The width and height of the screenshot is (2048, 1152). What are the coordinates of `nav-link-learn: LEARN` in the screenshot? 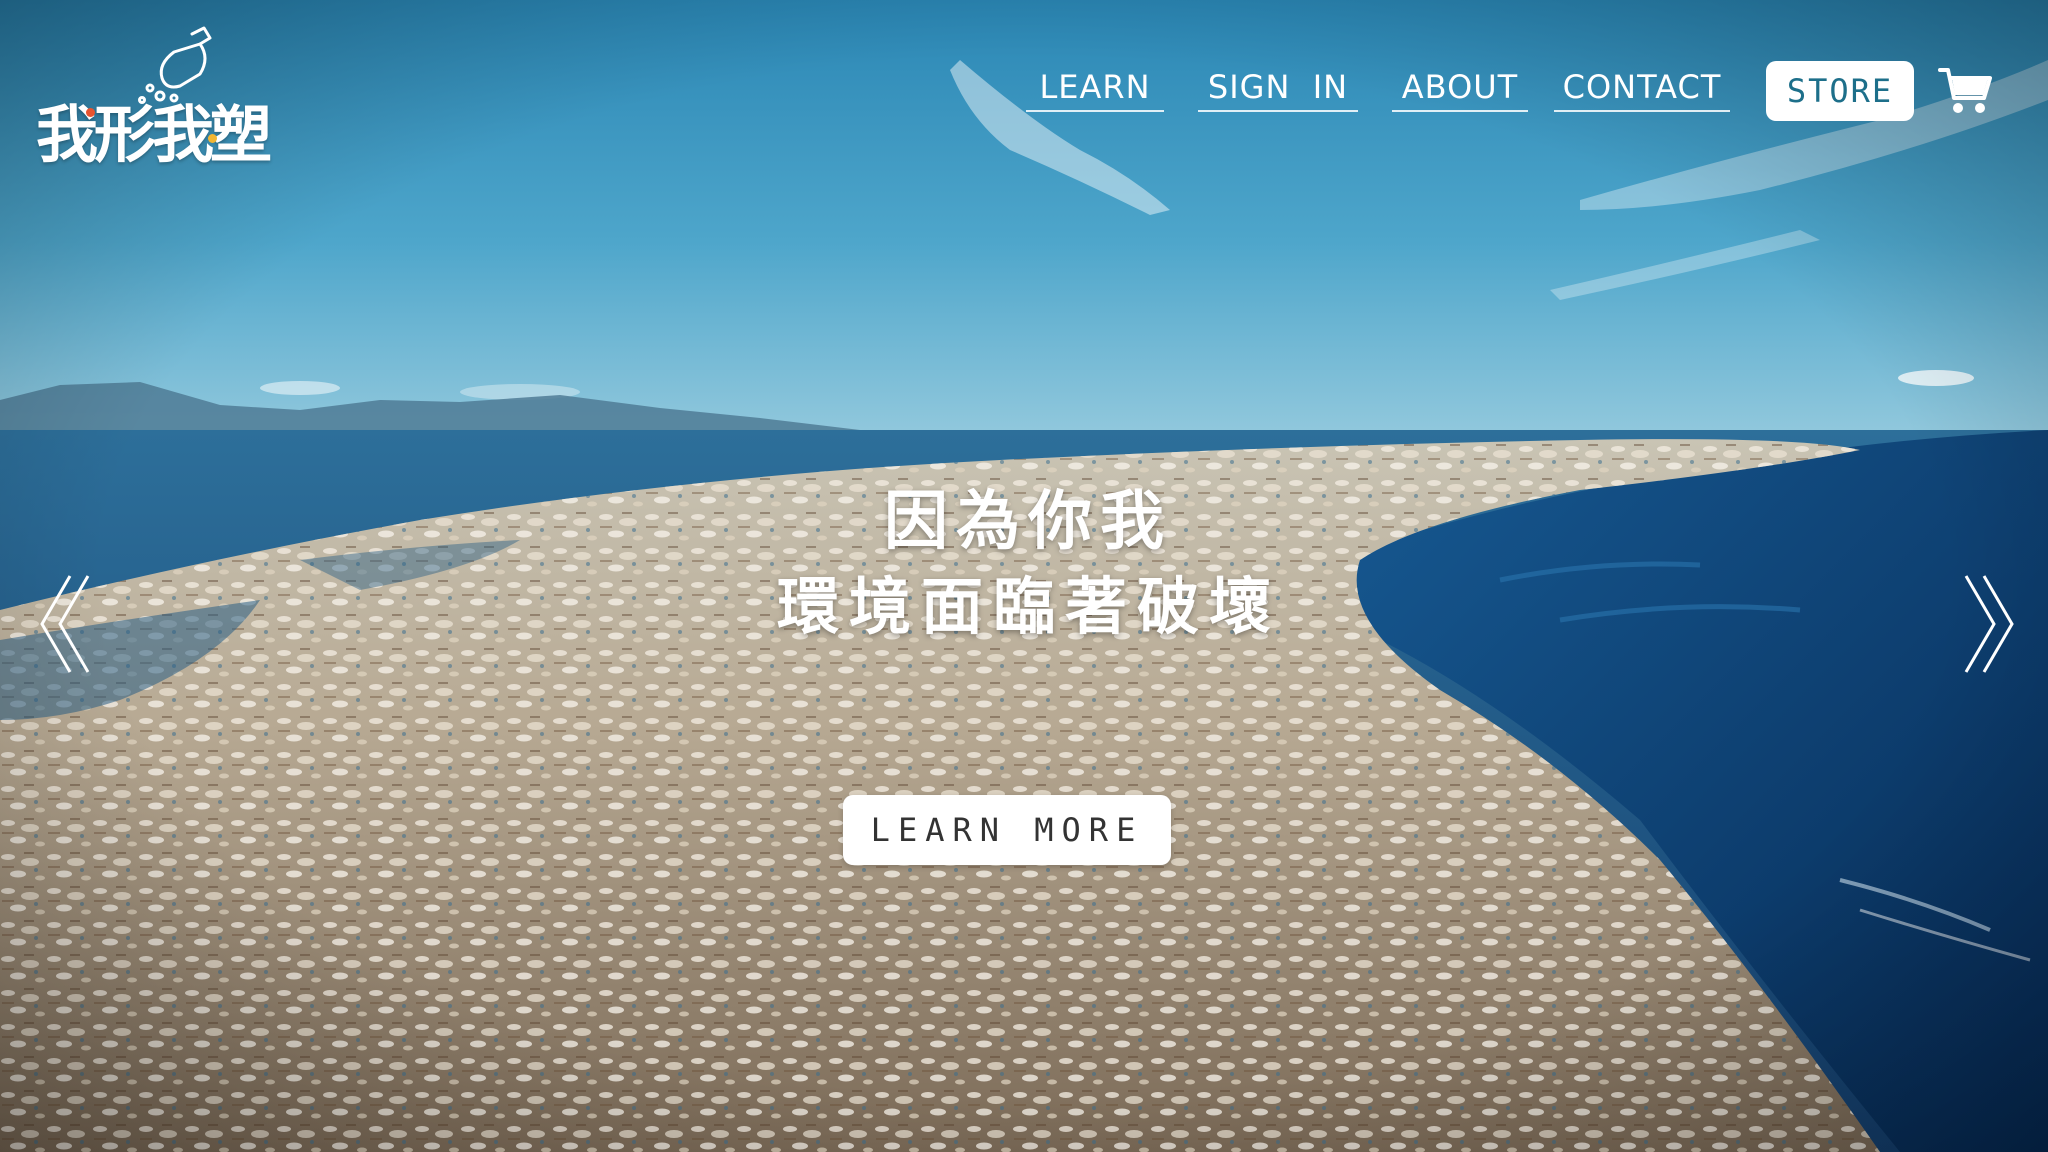 It's located at (1095, 88).